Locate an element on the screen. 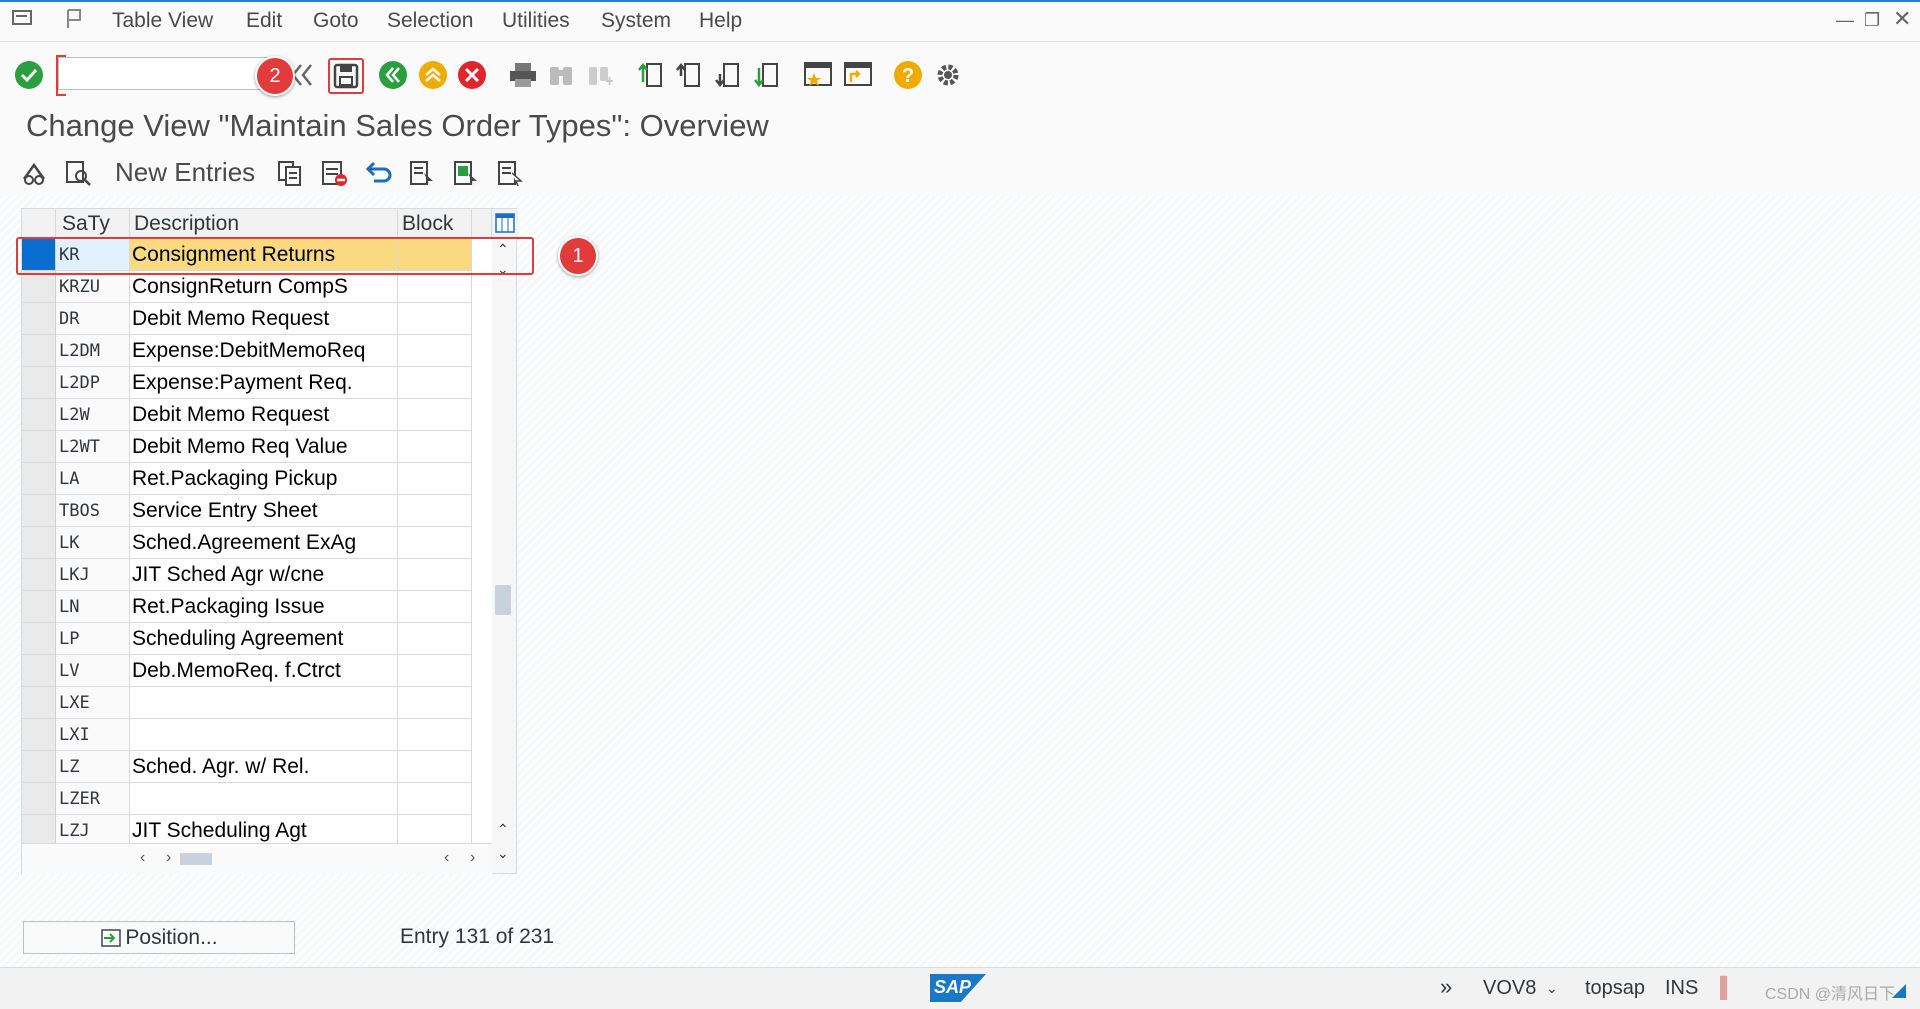 The image size is (1920, 1009). cell-description: Service Entry Sheet is located at coordinates (264, 511).